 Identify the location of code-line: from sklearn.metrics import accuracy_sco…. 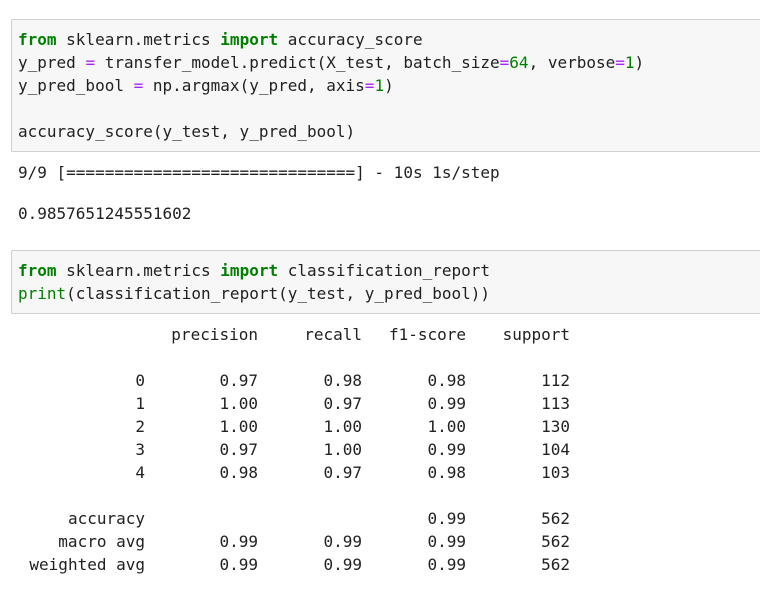
(220, 39).